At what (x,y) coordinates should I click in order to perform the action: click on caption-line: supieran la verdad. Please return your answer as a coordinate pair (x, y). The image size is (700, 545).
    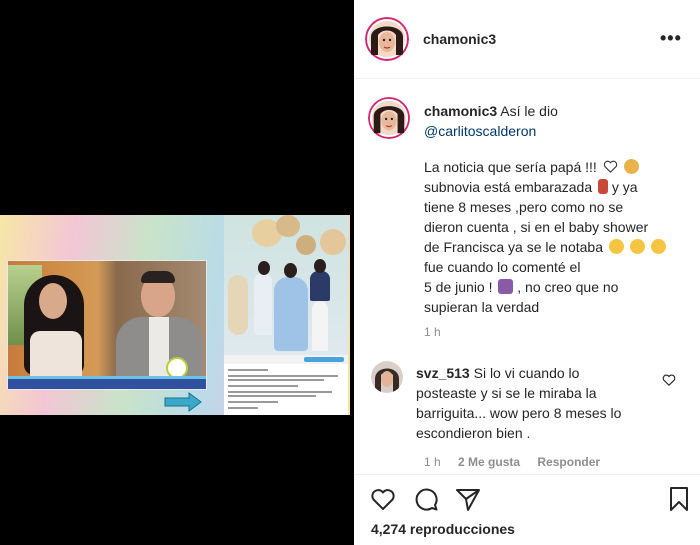
    Looking at the image, I should click on (482, 307).